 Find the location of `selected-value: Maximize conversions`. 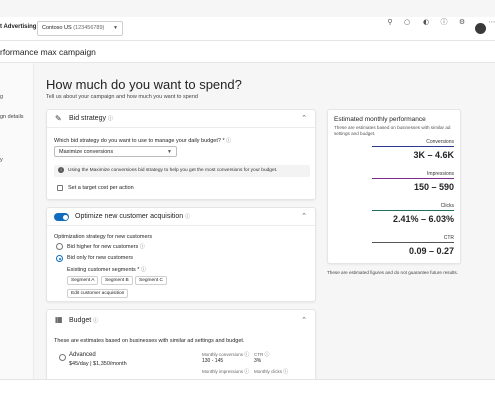

selected-value: Maximize conversions is located at coordinates (86, 152).